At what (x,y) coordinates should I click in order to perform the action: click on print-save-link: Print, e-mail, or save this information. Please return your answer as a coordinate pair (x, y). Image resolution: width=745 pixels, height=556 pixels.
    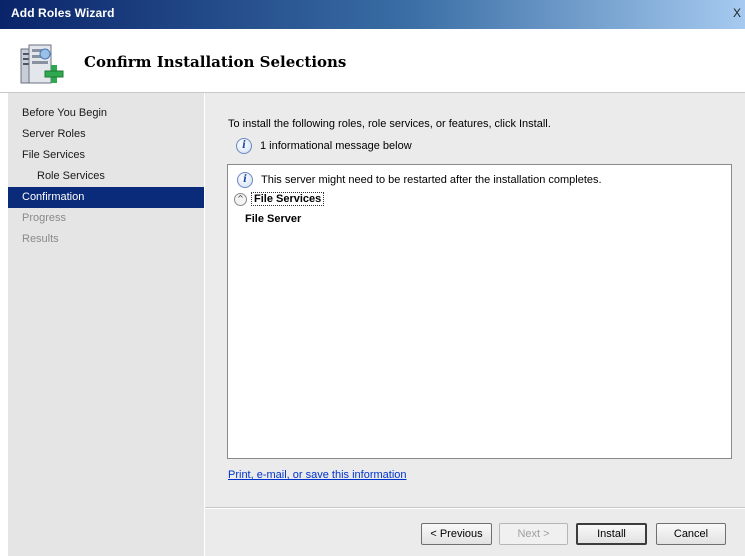
    Looking at the image, I should click on (317, 475).